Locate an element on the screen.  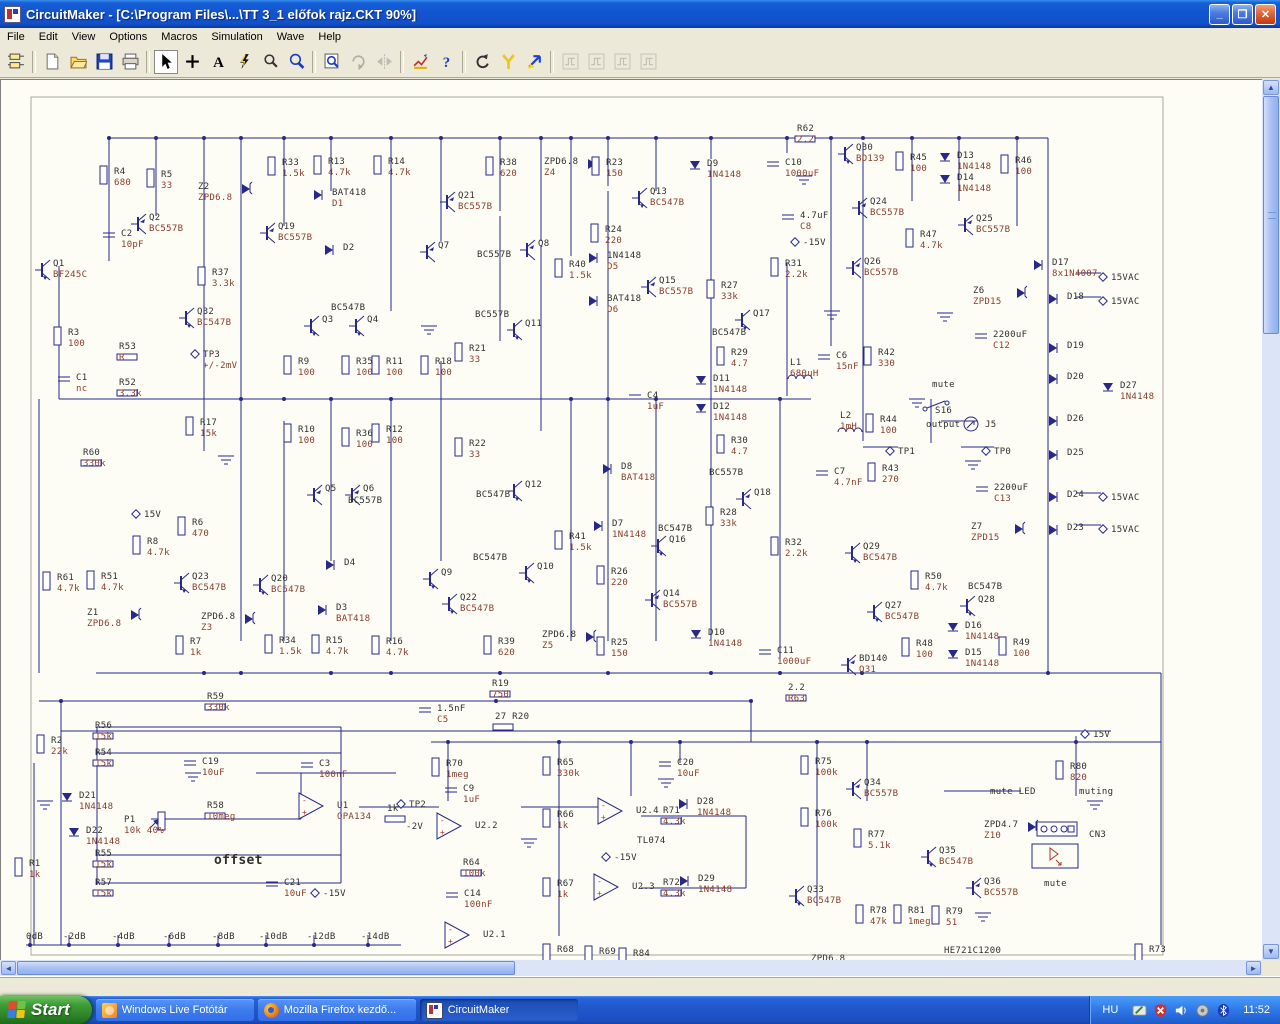
help-button: ? is located at coordinates (446, 61).